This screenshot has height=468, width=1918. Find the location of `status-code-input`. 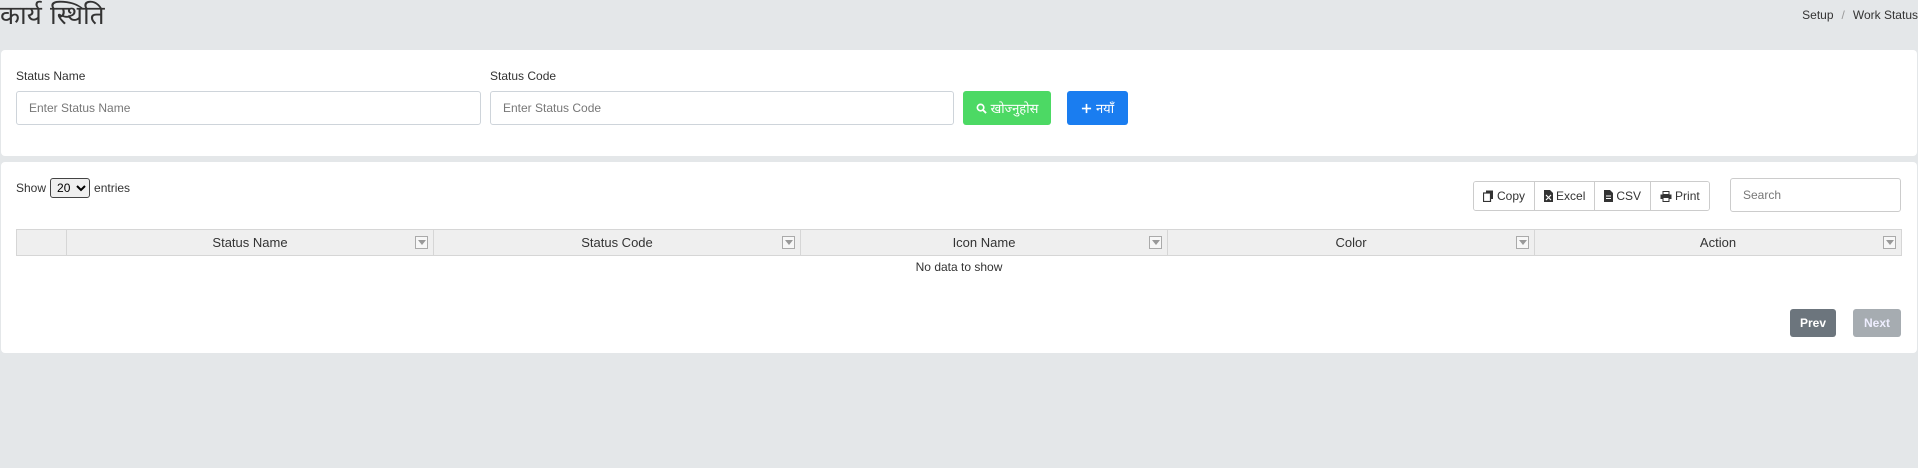

status-code-input is located at coordinates (722, 108).